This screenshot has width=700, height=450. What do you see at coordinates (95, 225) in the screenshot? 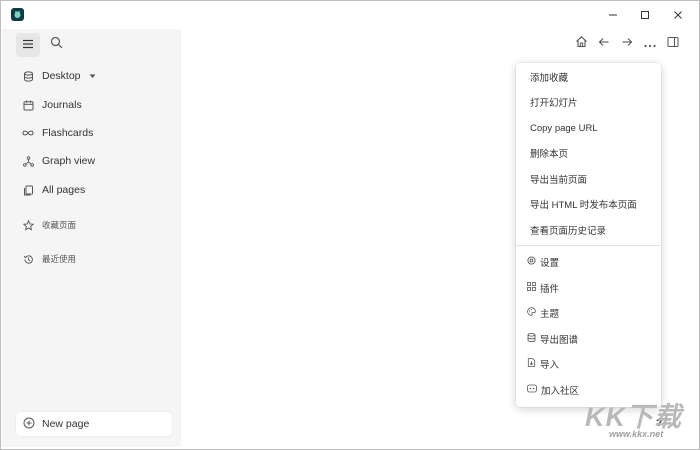
I see `sidebar-section-favorites: 收藏页面` at bounding box center [95, 225].